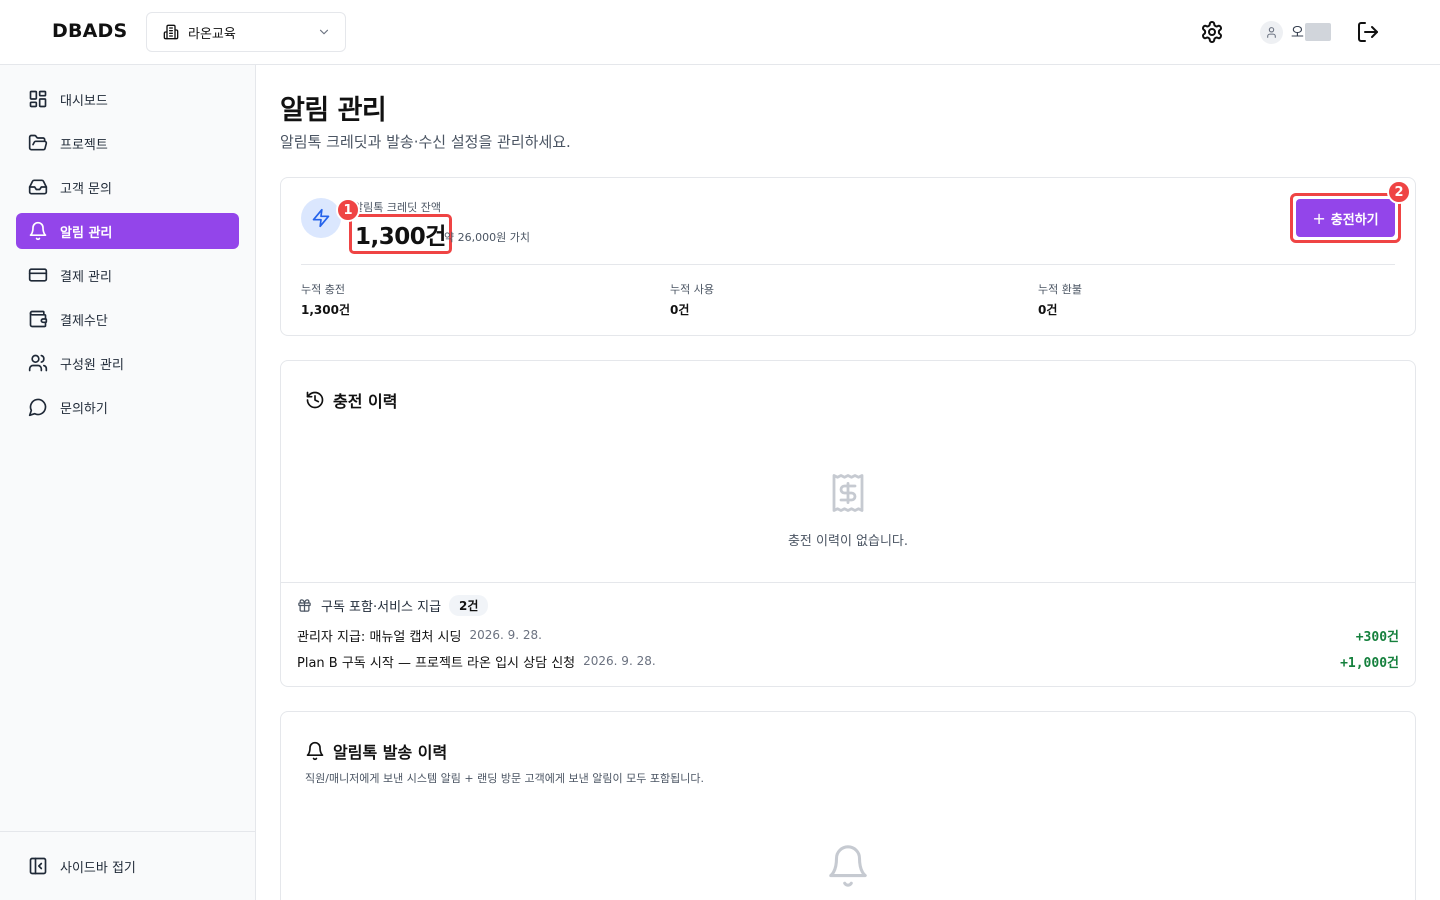  Describe the element at coordinates (848, 541) in the screenshot. I see `charge-history-empty-text: 충전 이력이 없습니다.` at that location.